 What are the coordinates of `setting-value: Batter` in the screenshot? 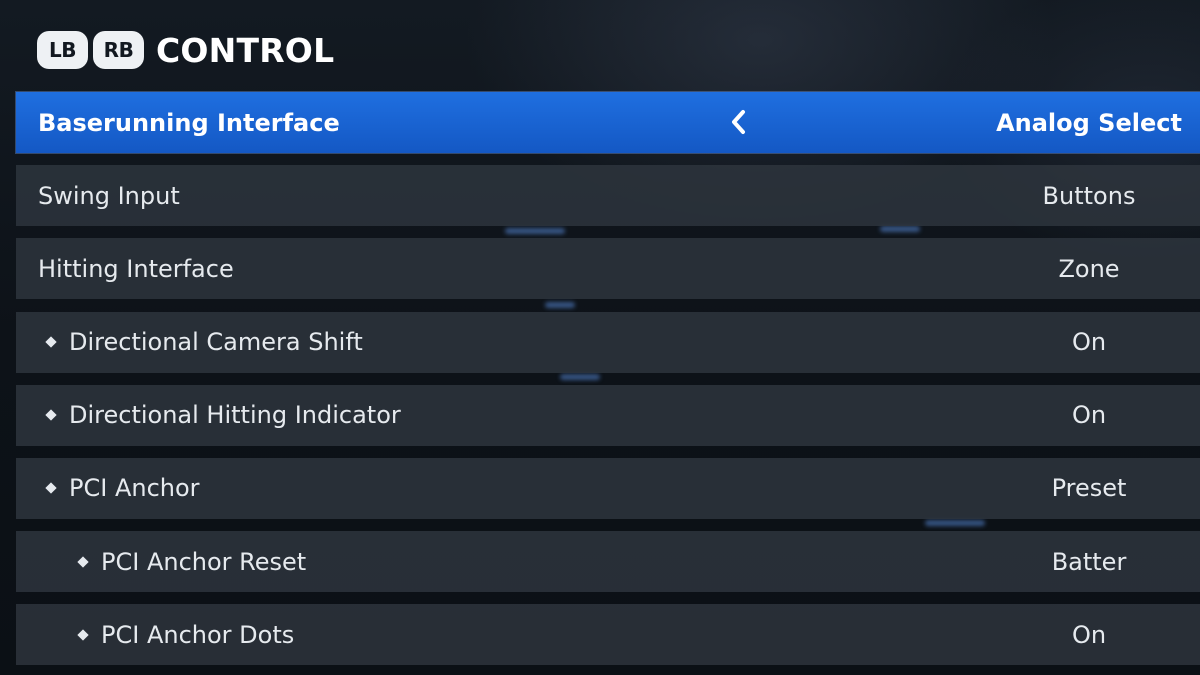 It's located at (1089, 561).